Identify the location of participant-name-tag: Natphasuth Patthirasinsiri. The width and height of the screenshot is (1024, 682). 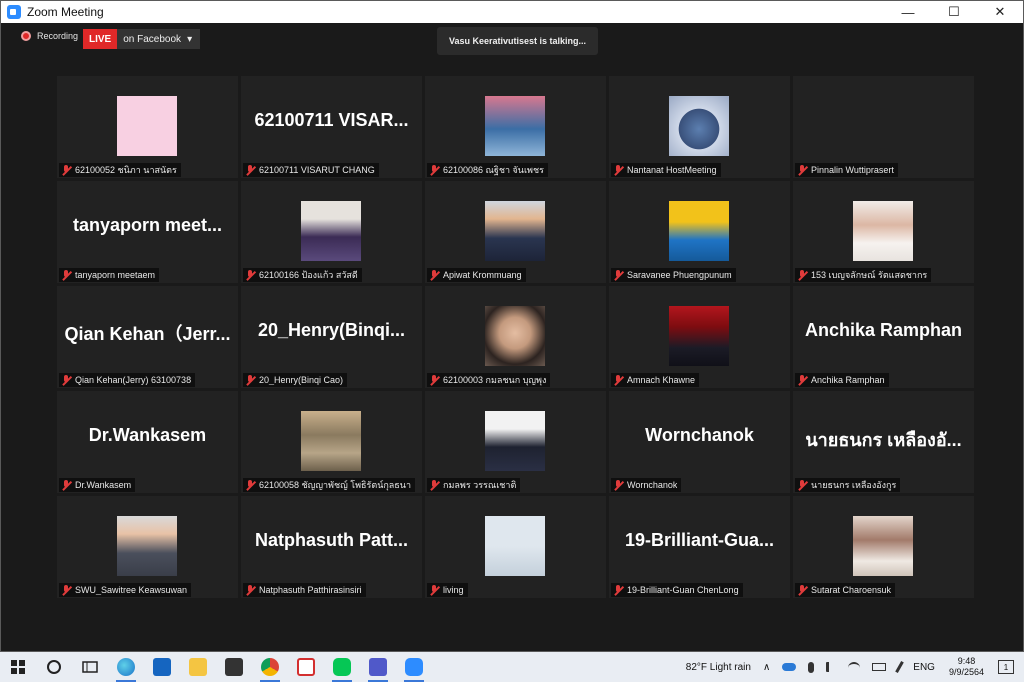
(304, 590).